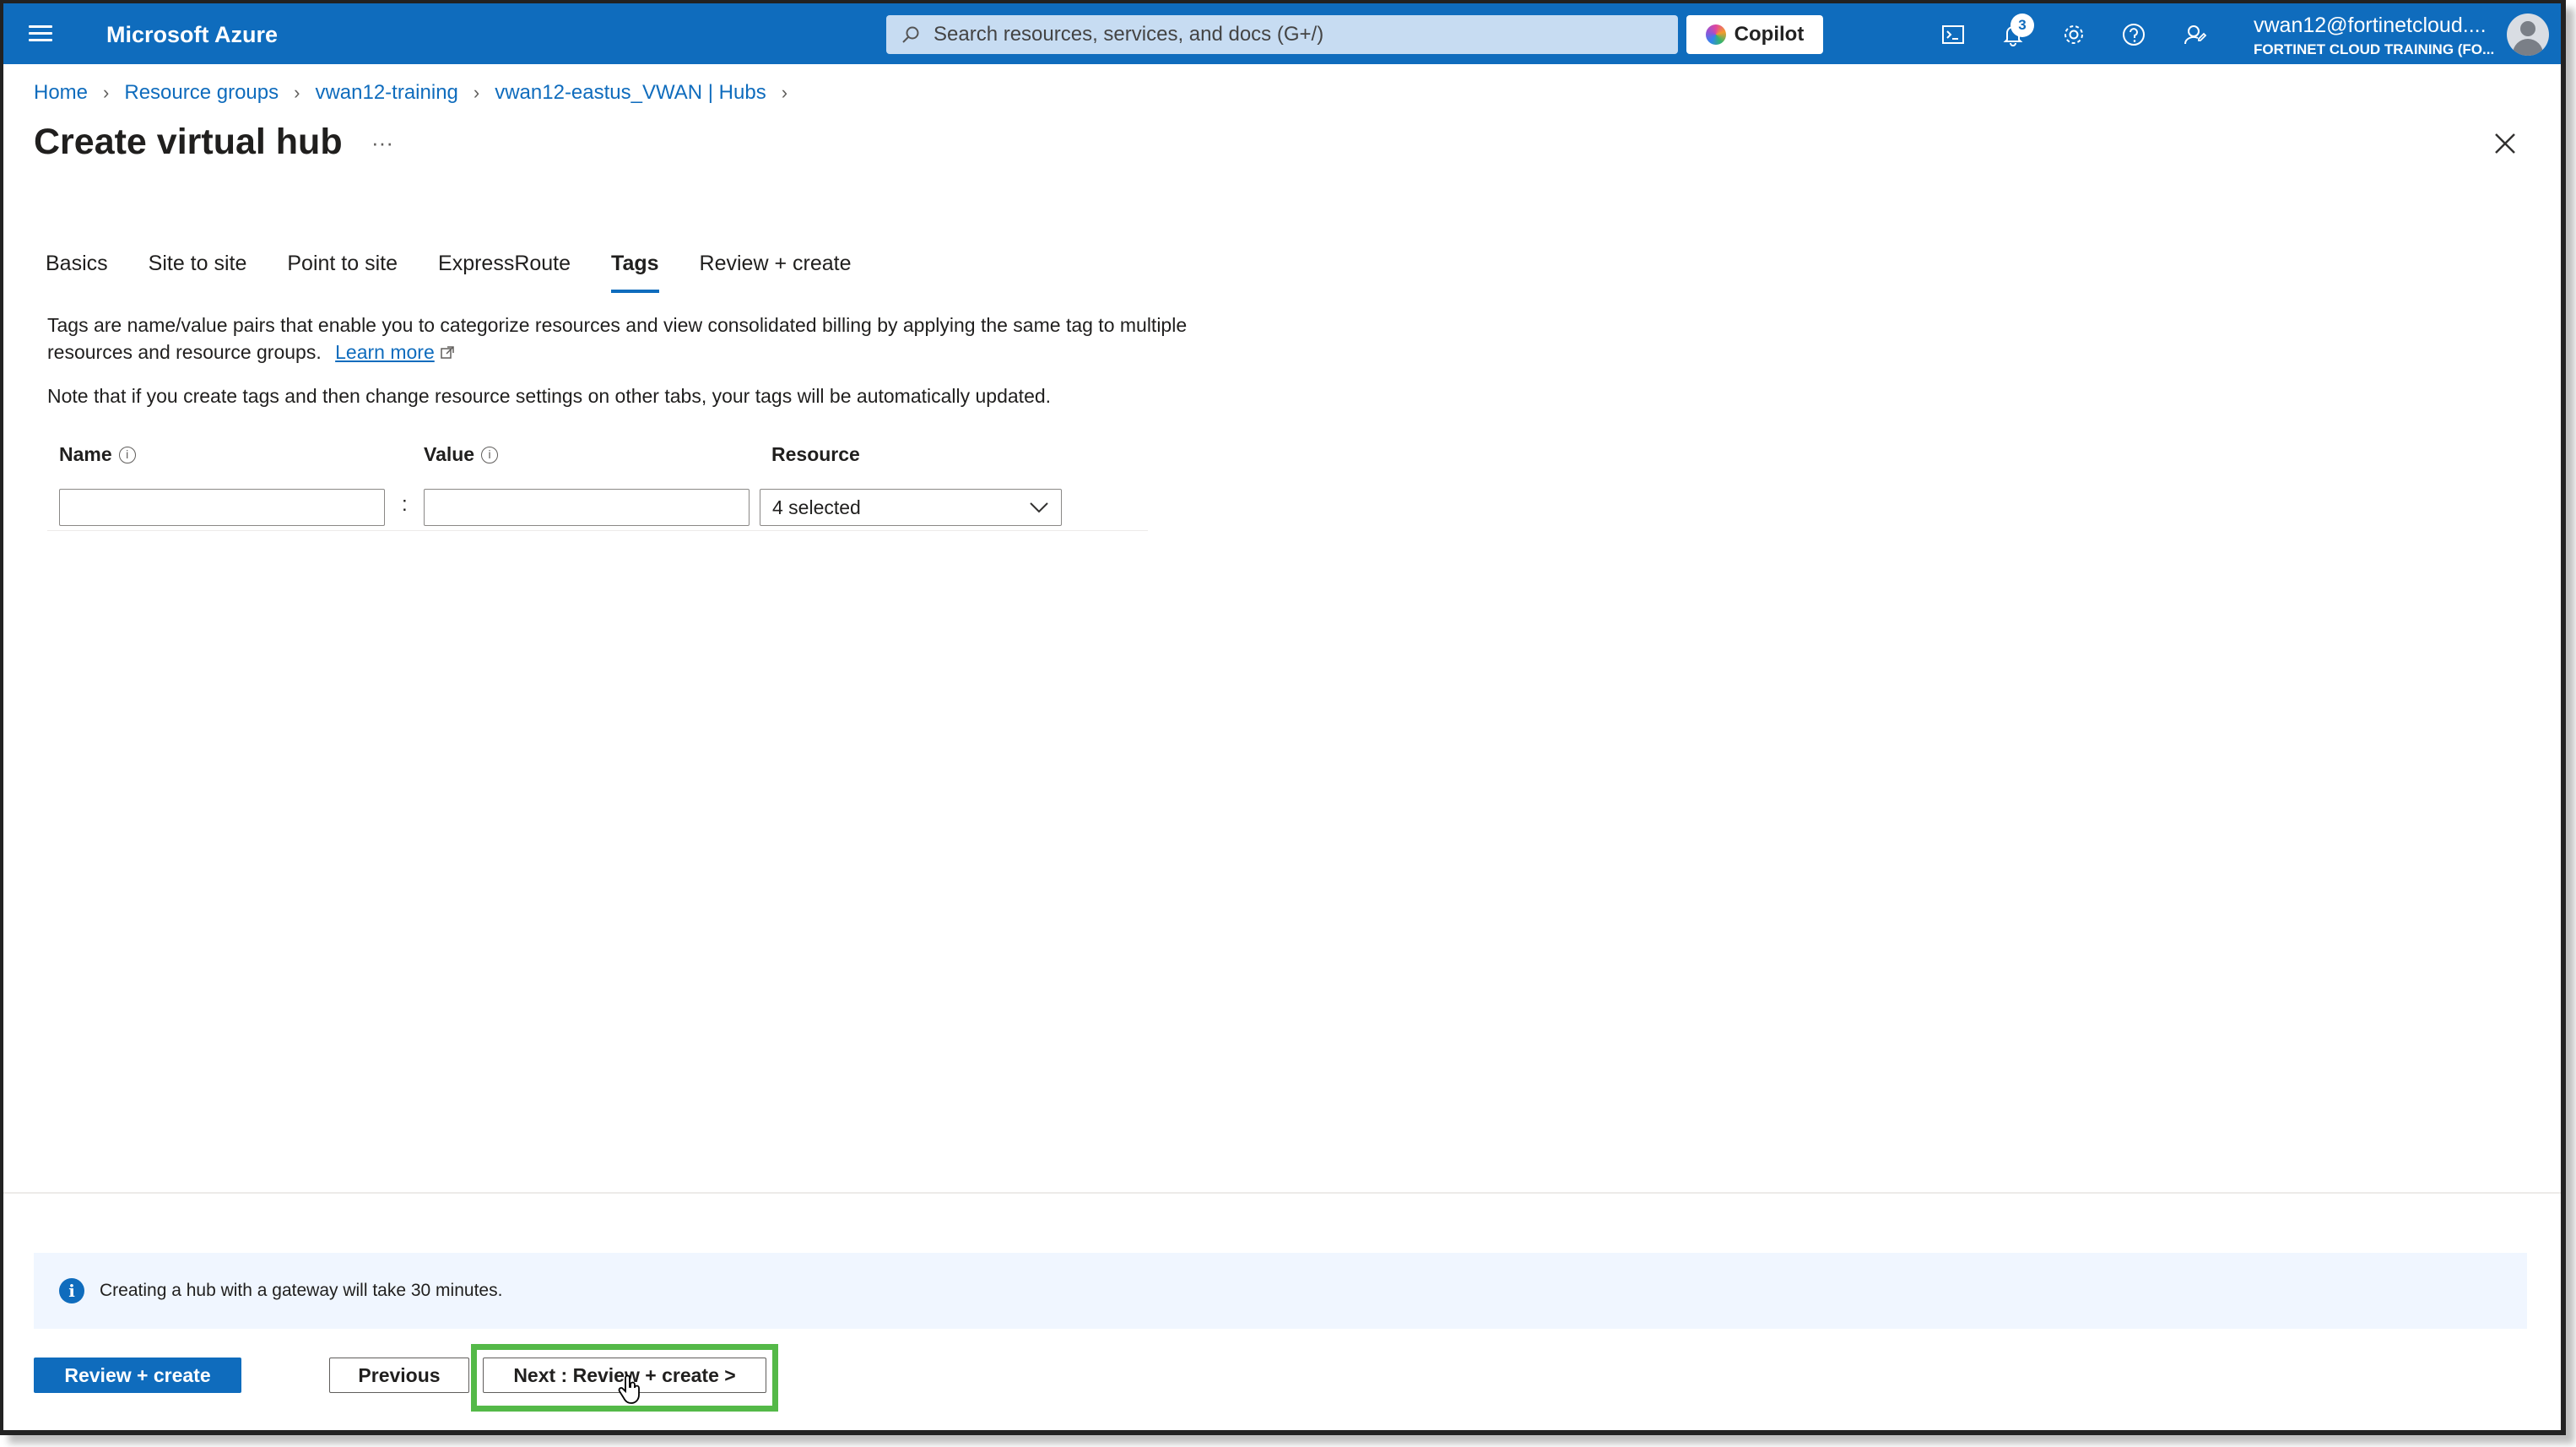 The image size is (2576, 1447). What do you see at coordinates (2194, 34) in the screenshot?
I see `feedback-icon` at bounding box center [2194, 34].